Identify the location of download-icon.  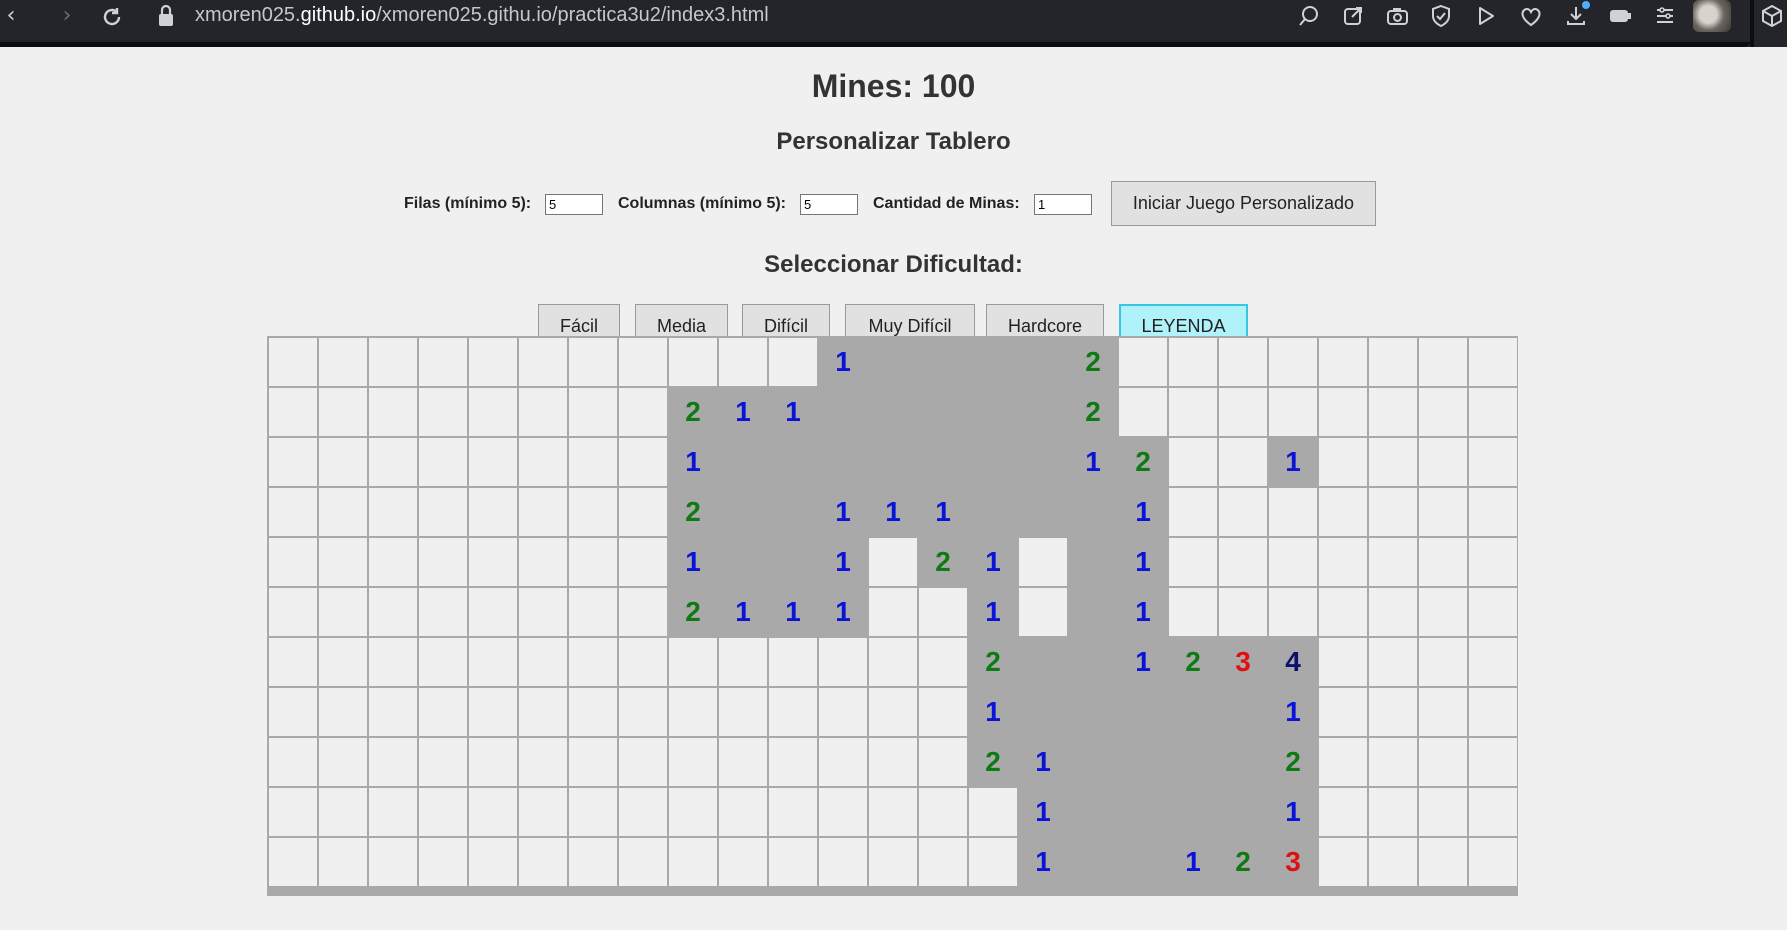
(1576, 16).